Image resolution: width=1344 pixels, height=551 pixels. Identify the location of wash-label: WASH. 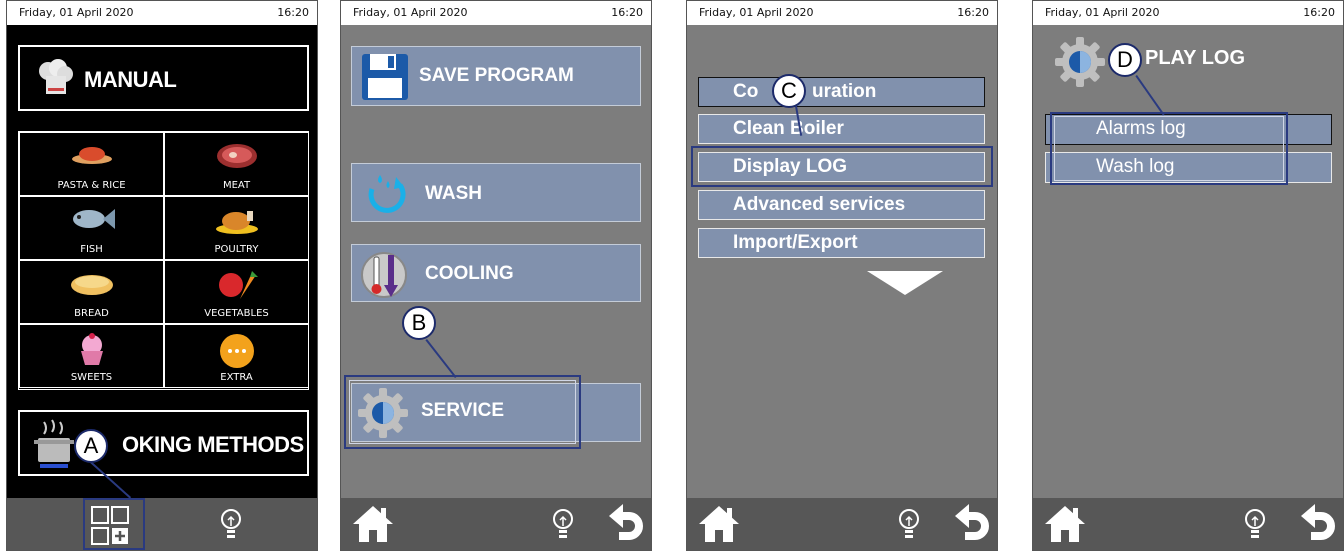
(453, 193).